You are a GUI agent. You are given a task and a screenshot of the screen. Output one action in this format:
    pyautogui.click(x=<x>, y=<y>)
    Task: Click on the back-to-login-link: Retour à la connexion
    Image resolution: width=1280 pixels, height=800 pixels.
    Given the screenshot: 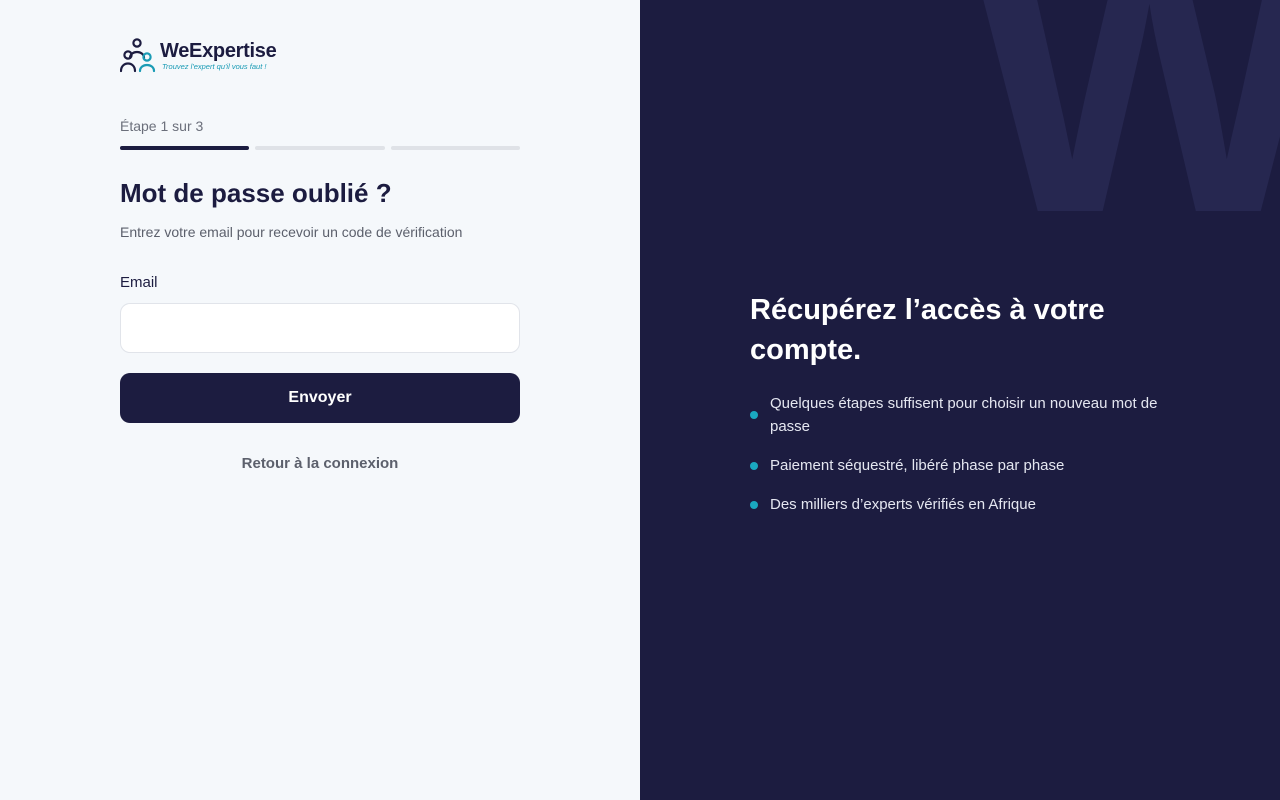 What is the action you would take?
    pyautogui.click(x=320, y=463)
    